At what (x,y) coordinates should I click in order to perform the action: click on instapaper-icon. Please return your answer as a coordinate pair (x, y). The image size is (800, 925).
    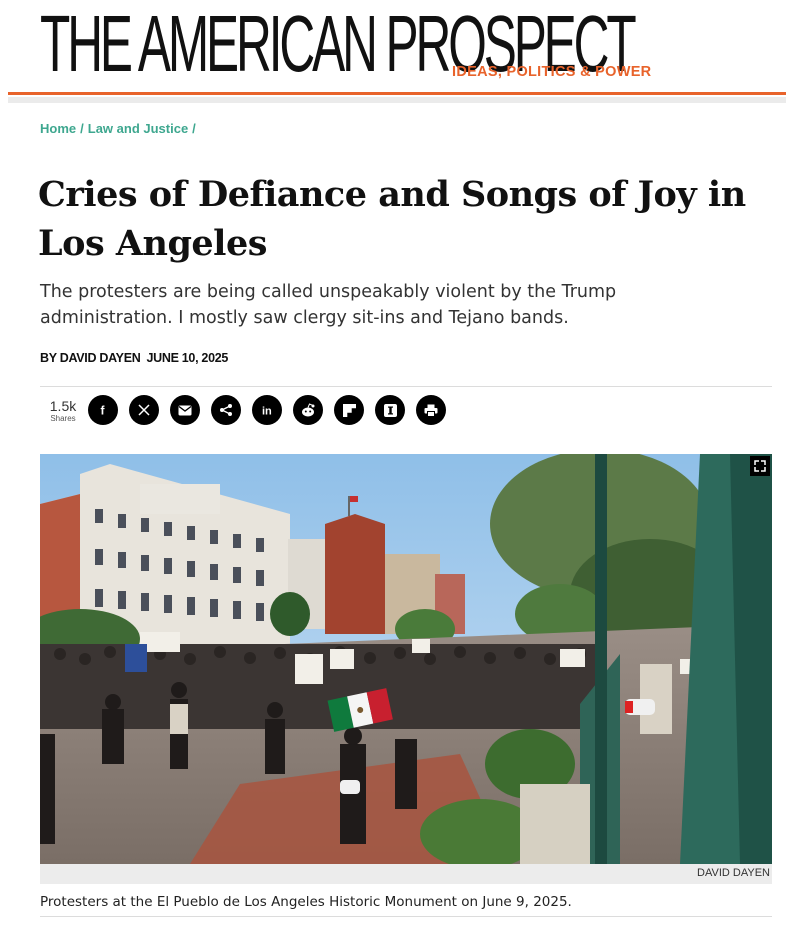
    Looking at the image, I should click on (390, 410).